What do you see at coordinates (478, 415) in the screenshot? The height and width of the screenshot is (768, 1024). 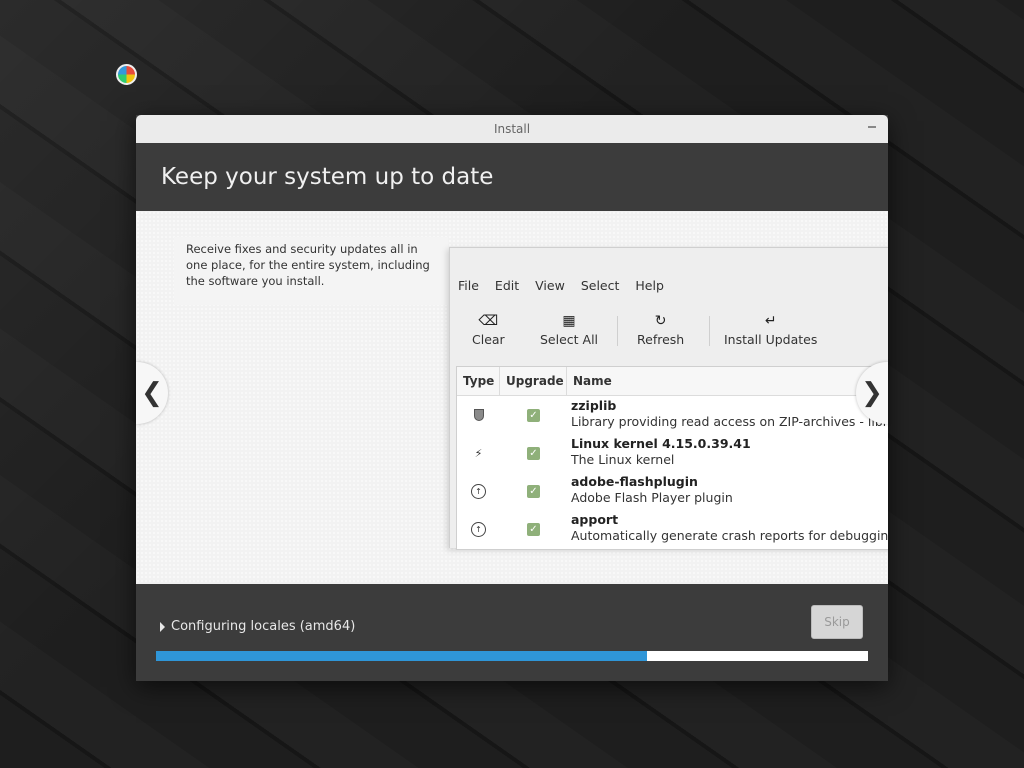 I see `shield-icon` at bounding box center [478, 415].